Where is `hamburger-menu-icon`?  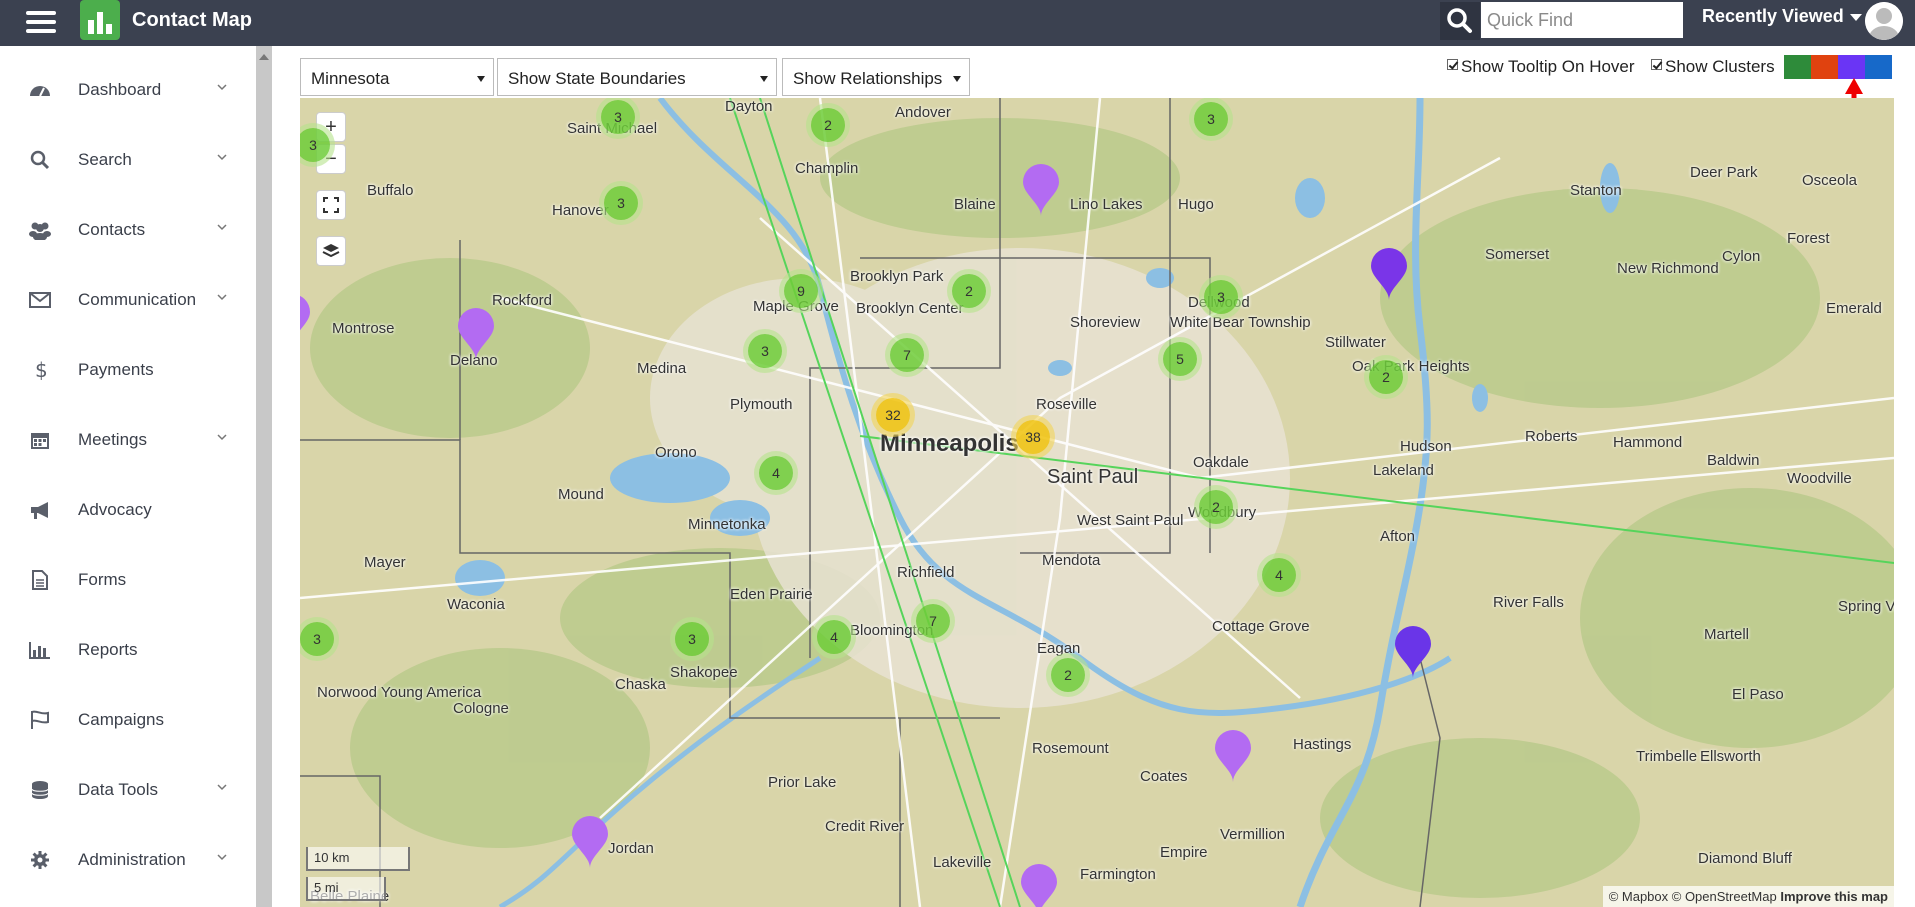
hamburger-menu-icon is located at coordinates (41, 23).